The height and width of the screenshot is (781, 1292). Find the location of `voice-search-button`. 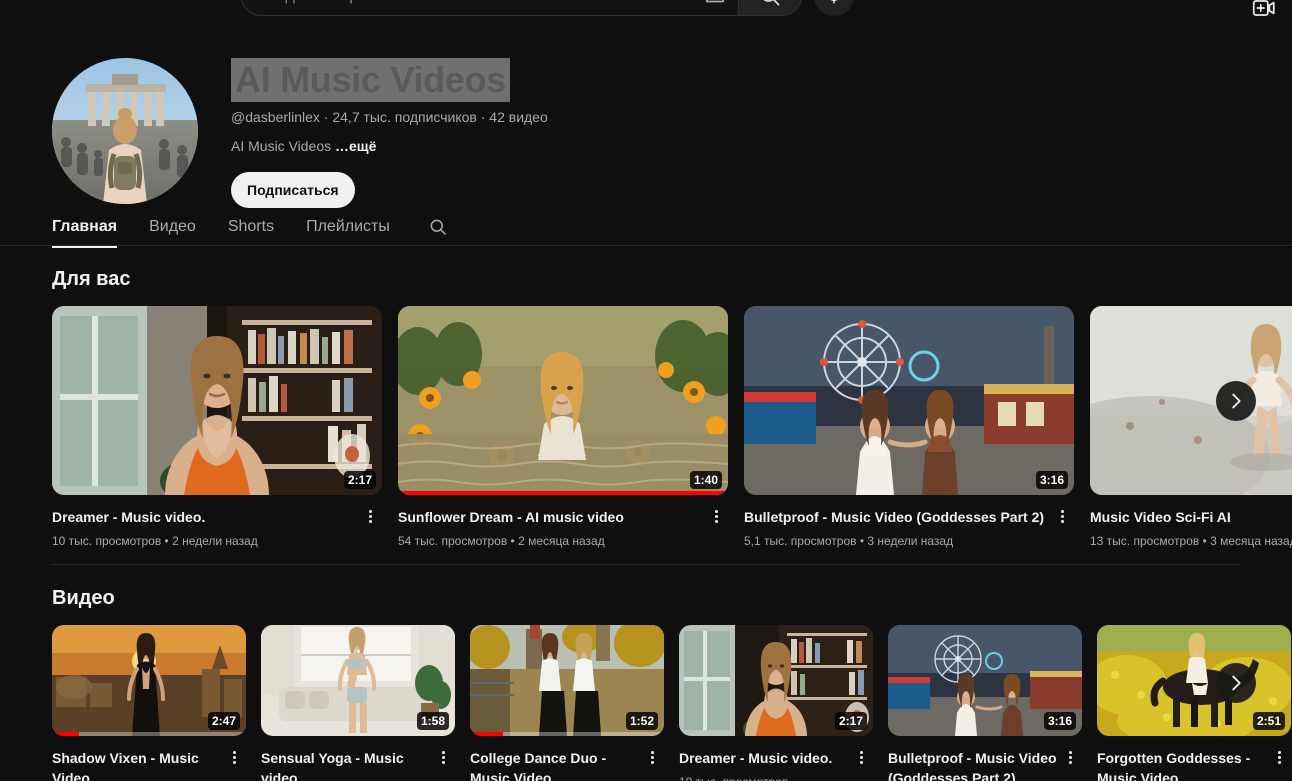

voice-search-button is located at coordinates (834, 8).